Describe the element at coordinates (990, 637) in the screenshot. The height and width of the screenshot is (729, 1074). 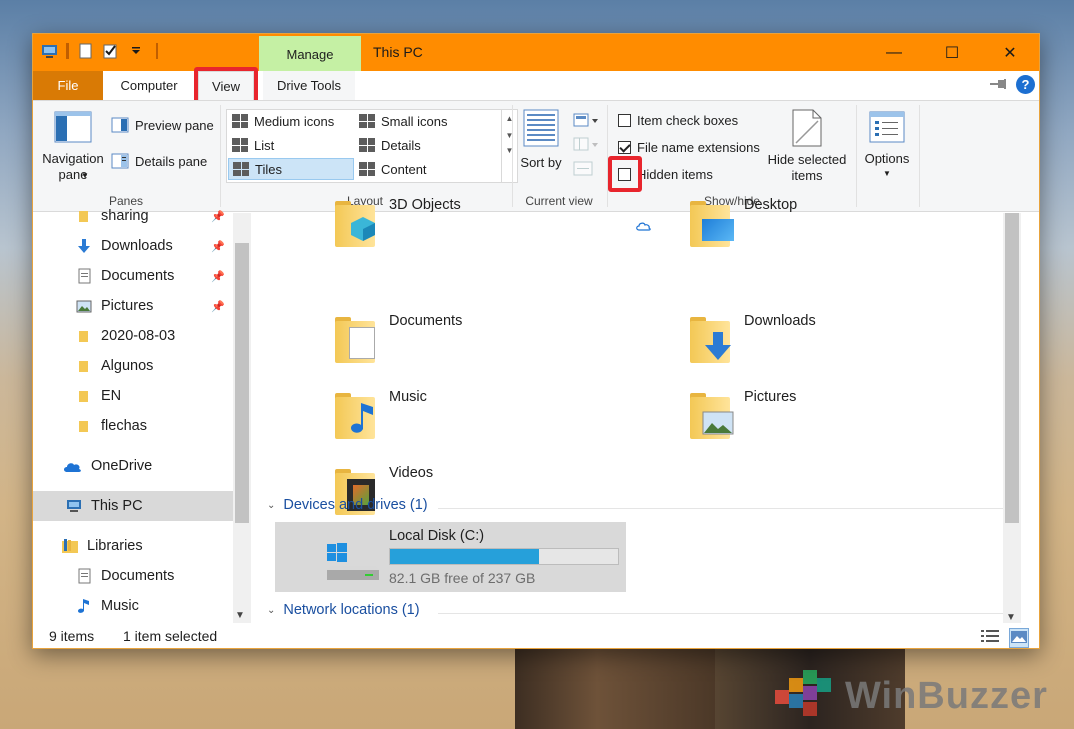
I see `details-view-icon` at that location.